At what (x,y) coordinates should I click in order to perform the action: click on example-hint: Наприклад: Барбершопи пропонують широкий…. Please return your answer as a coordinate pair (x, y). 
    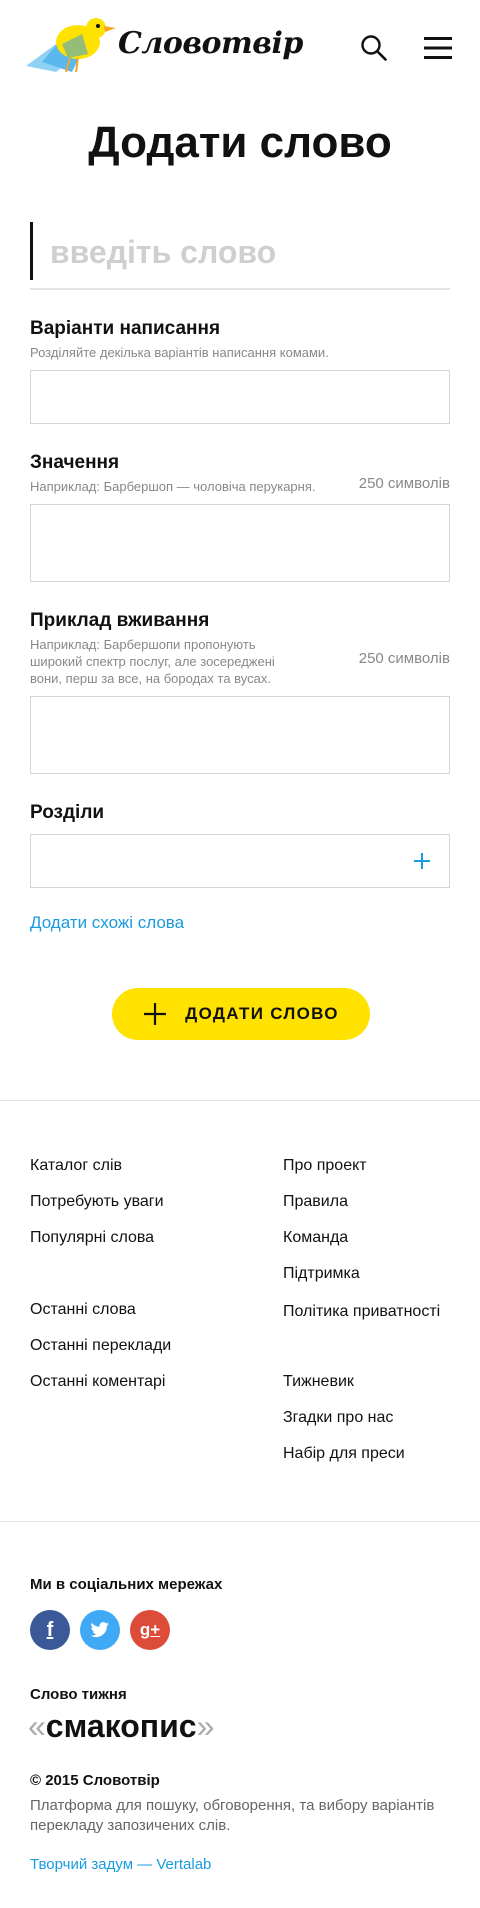
    Looking at the image, I should click on (152, 661).